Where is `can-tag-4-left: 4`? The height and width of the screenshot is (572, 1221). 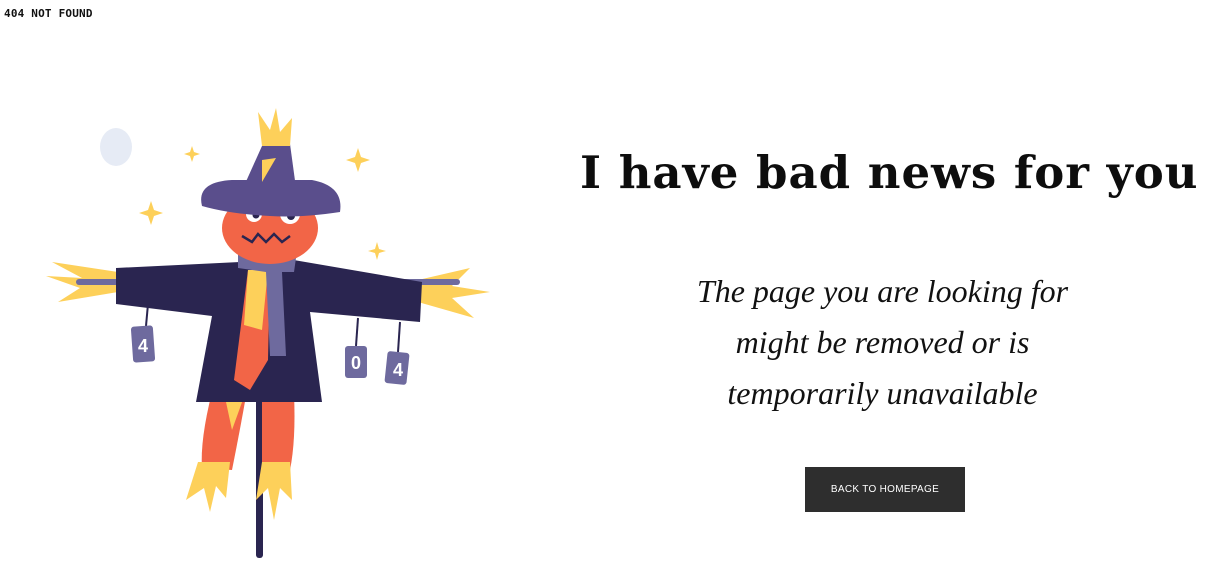
can-tag-4-left: 4 is located at coordinates (143, 344).